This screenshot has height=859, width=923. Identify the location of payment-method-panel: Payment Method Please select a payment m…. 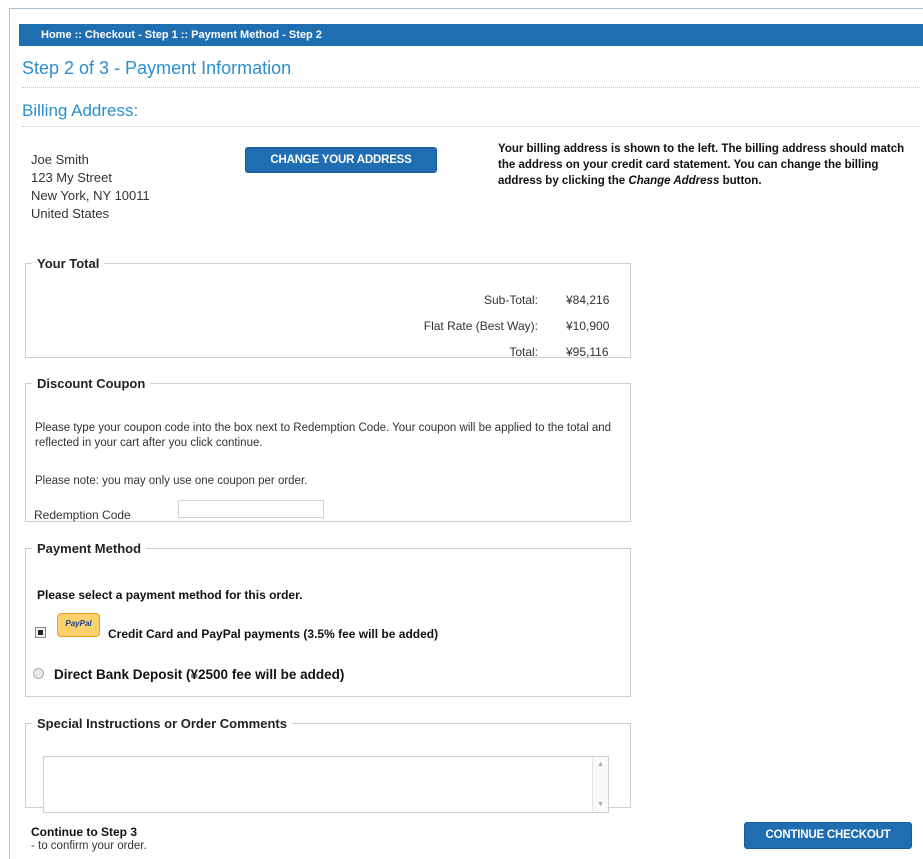
(328, 619).